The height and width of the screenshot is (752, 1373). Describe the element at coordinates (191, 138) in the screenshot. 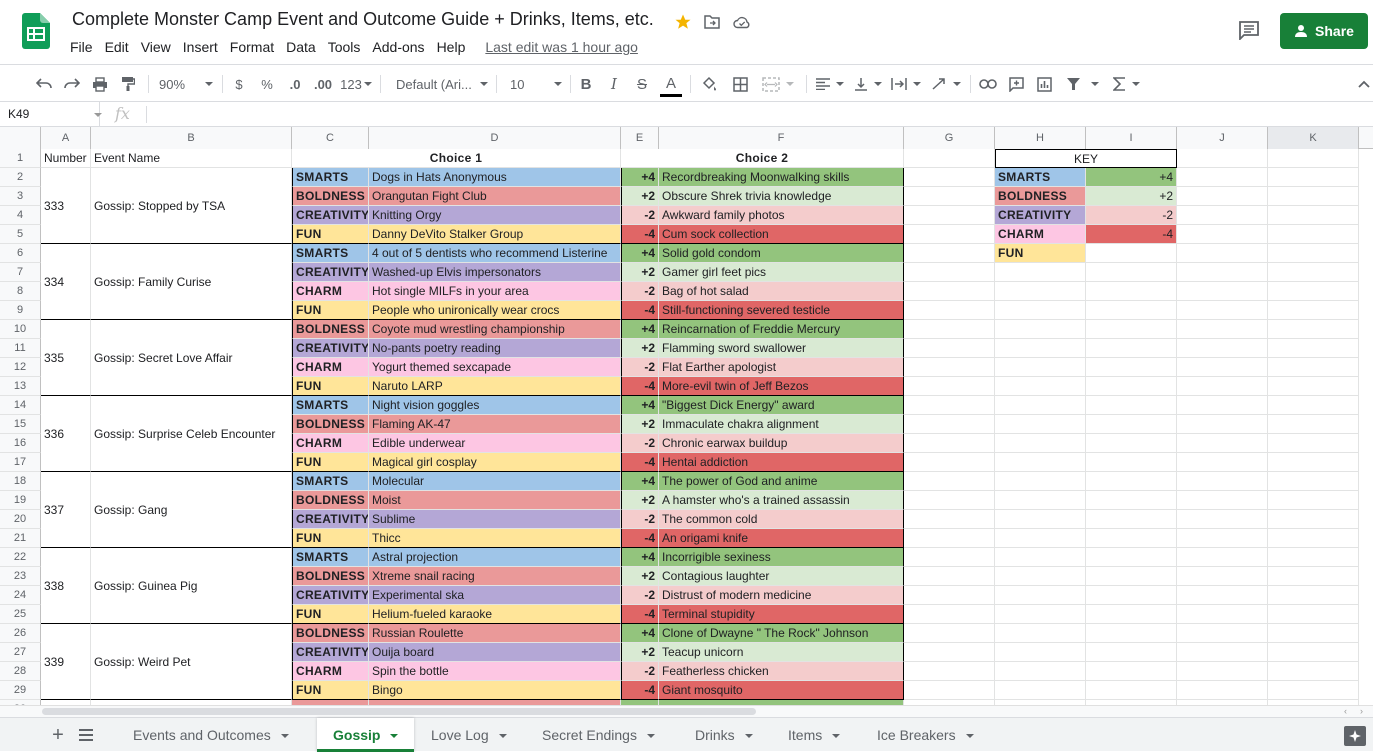

I see `column-header-b: B` at that location.